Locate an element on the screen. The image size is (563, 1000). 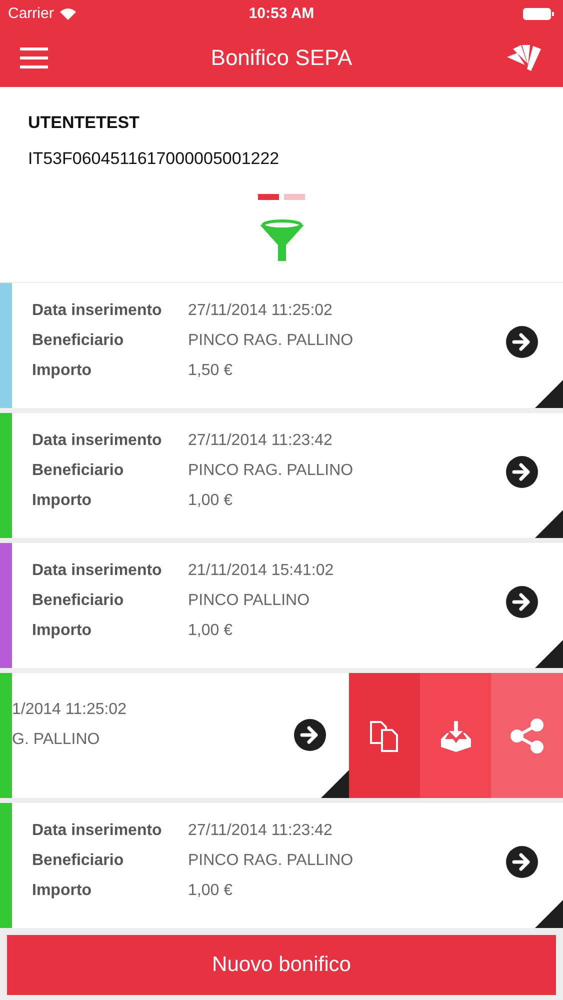
battery-icon is located at coordinates (539, 14).